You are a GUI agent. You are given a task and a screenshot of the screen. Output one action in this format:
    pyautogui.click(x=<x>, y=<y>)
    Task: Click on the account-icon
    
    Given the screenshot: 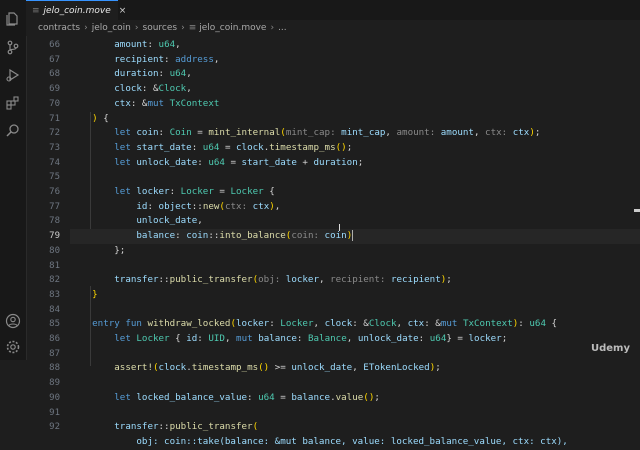 What is the action you would take?
    pyautogui.click(x=13, y=321)
    